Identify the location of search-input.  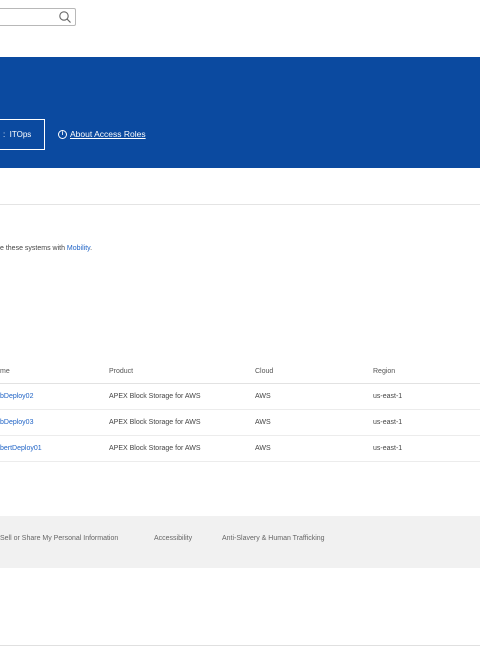
(26, 19).